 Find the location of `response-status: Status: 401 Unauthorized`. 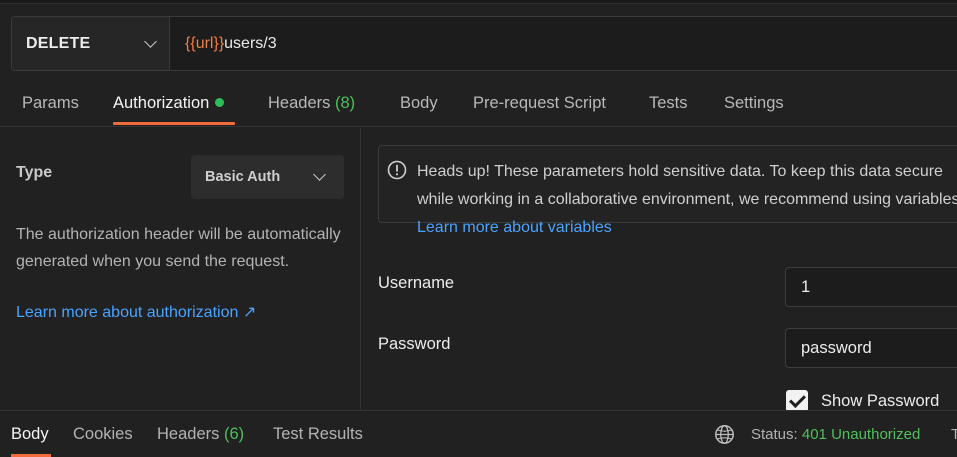

response-status: Status: 401 Unauthorized is located at coordinates (835, 434).